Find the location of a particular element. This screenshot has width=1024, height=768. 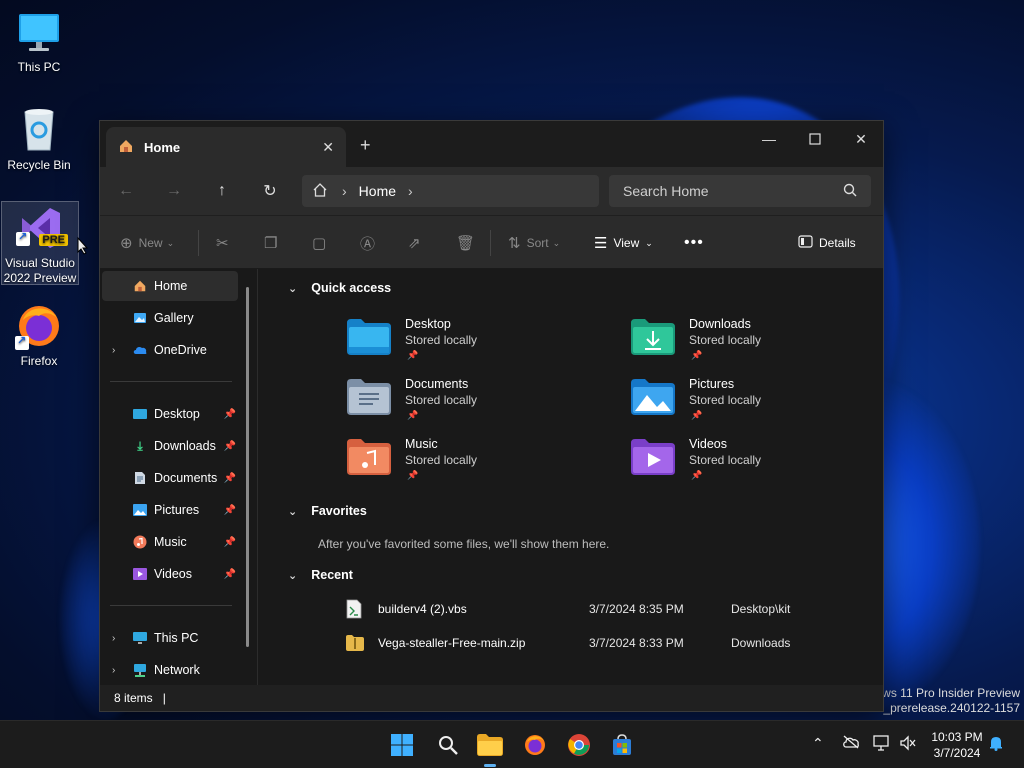

sidebar-item-desktop: Desktop 📌 is located at coordinates (170, 414).